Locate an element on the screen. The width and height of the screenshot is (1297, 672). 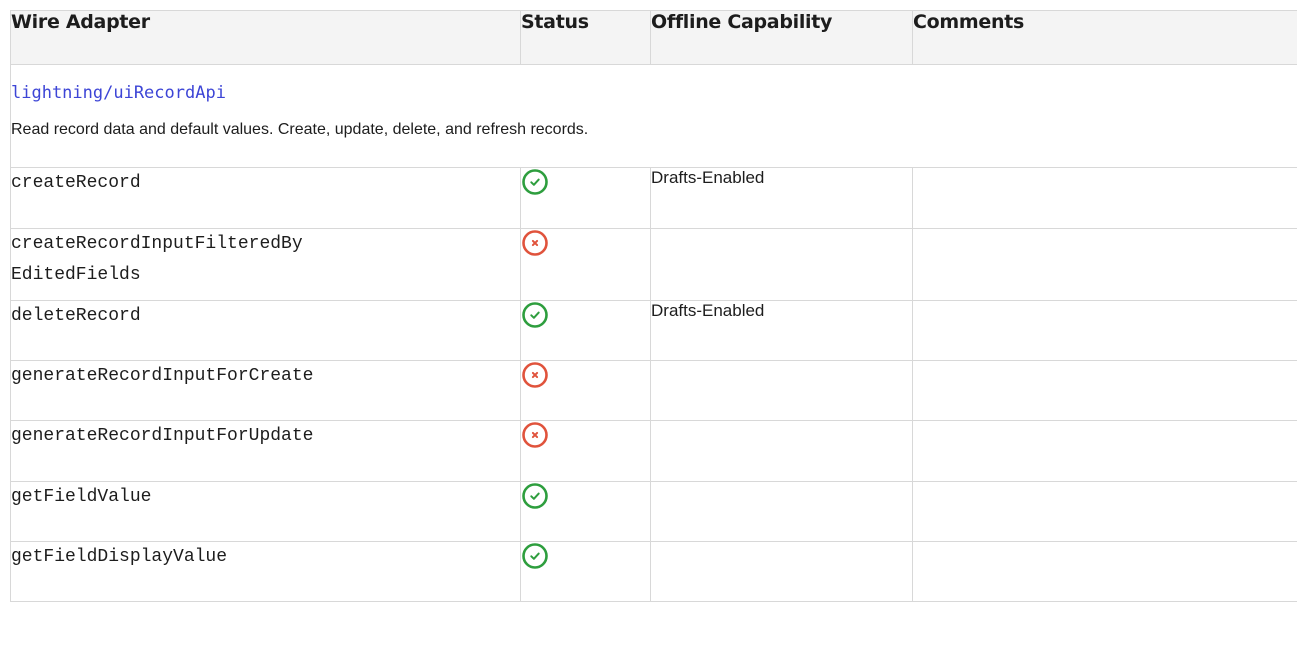
adapter-name-cell: createRecord is located at coordinates (265, 198).